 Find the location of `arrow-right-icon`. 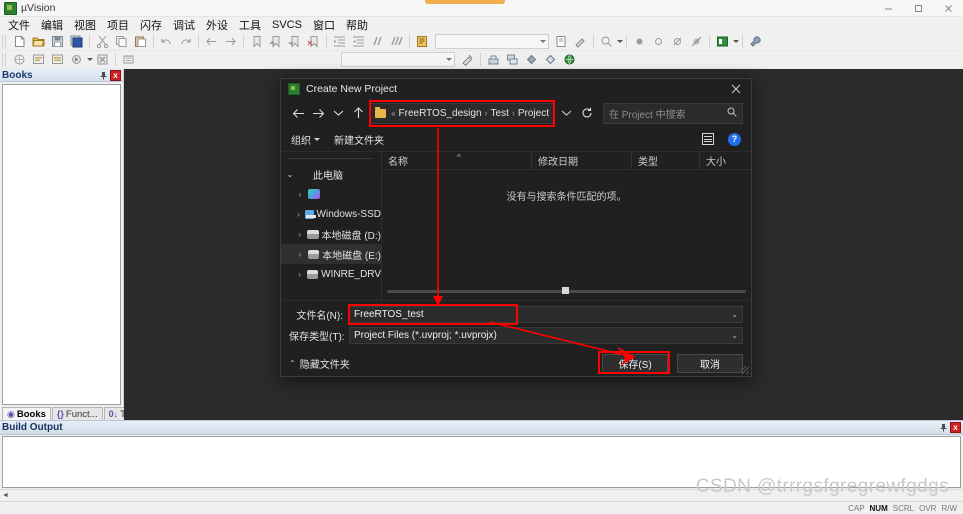

arrow-right-icon is located at coordinates (318, 113).